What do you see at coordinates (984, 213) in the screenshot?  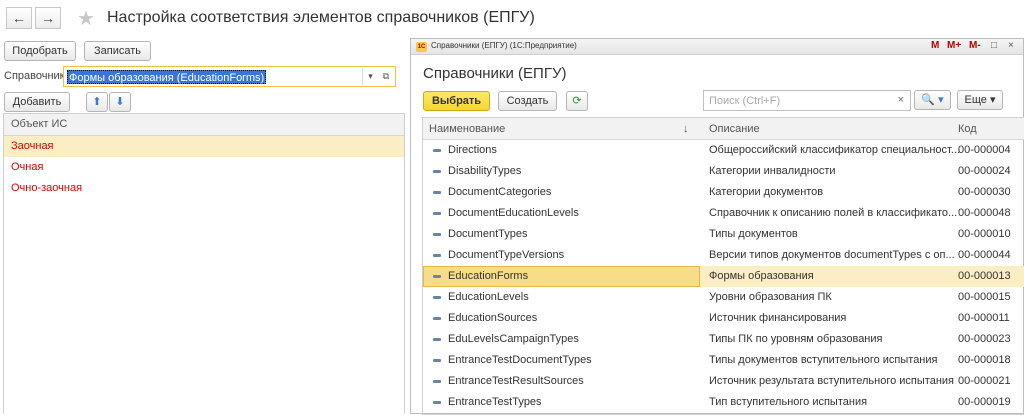 I see `row-code: 00-000048` at bounding box center [984, 213].